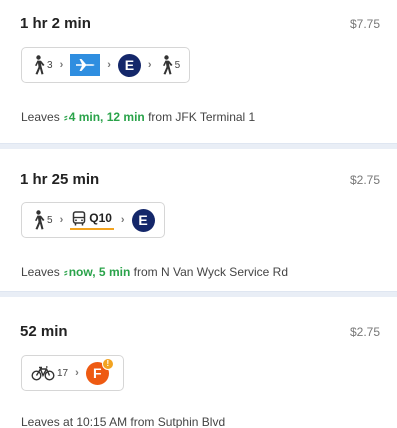 The height and width of the screenshot is (428, 397). Describe the element at coordinates (99, 272) in the screenshot. I see `realtime-times: now, 5 min` at that location.